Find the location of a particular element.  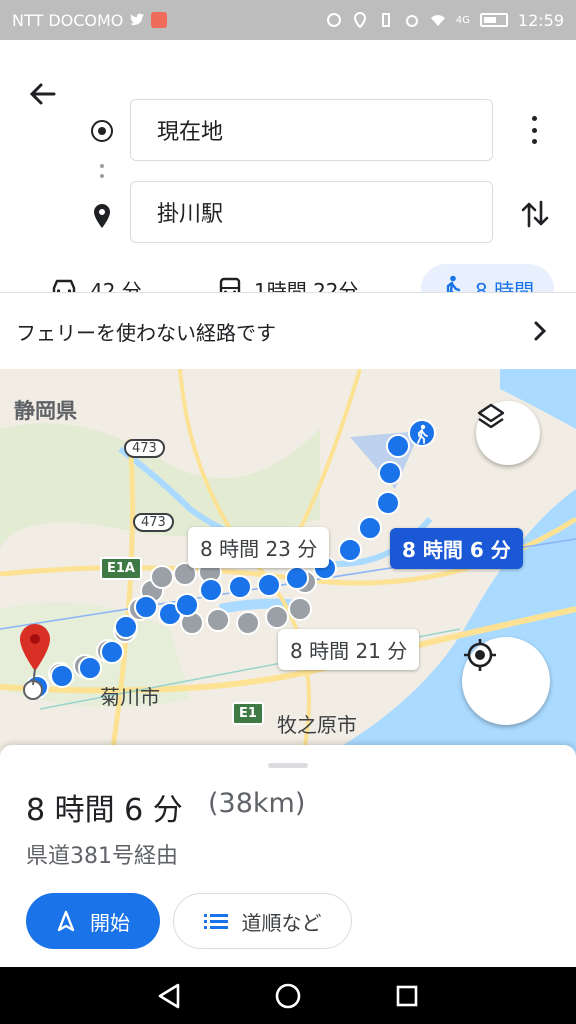

destination-pin-icon is located at coordinates (102, 216).